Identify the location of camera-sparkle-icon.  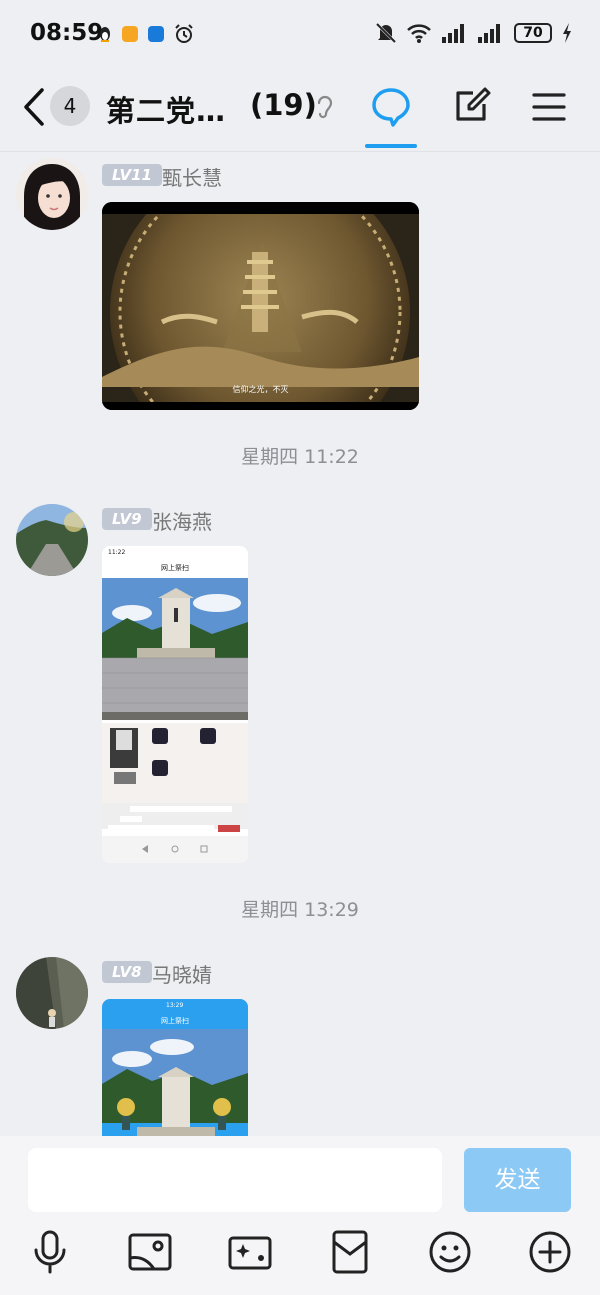
(250, 1252).